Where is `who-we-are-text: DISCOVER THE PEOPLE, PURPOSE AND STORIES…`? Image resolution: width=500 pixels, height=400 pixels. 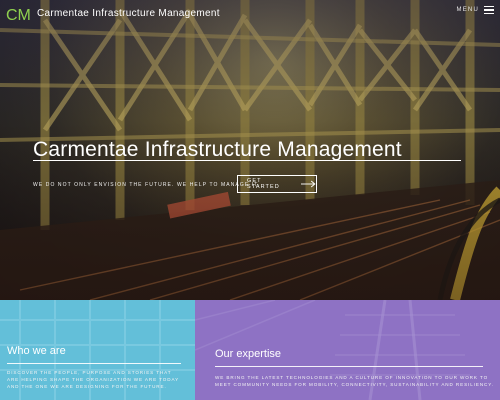
who-we-are-text: DISCOVER THE PEOPLE, PURPOSE AND STORIES… is located at coordinates (93, 379).